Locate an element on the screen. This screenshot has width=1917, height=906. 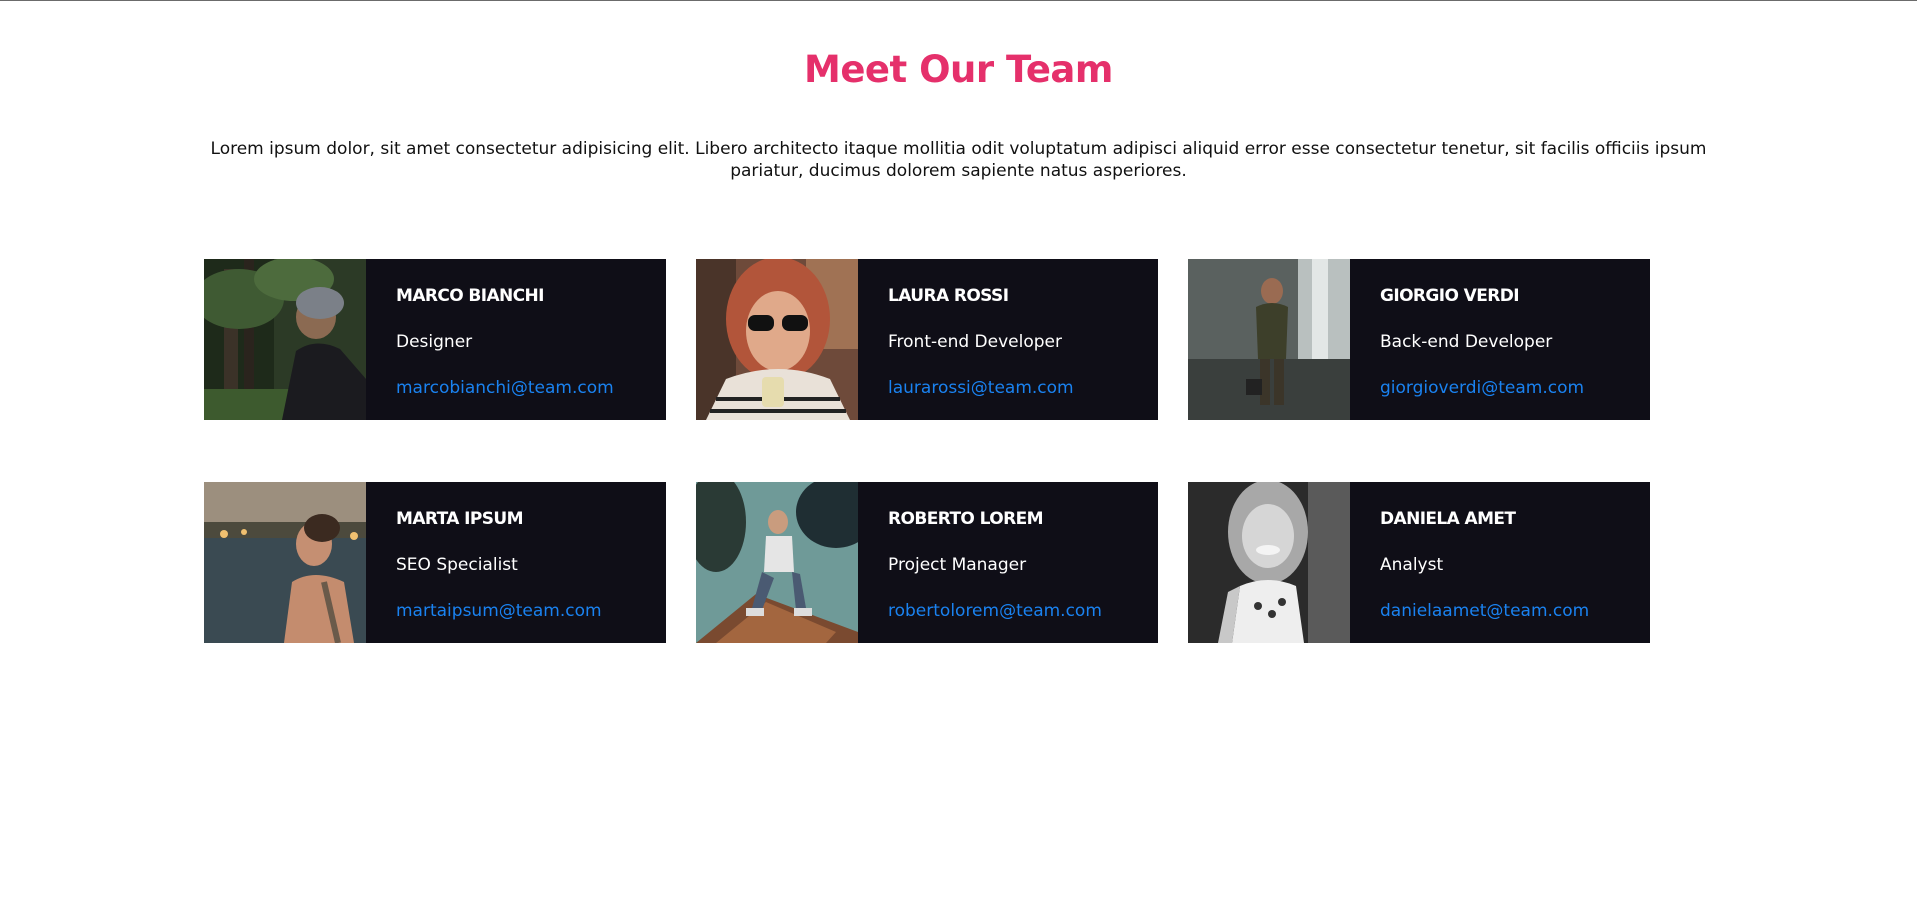
member-email-link: martaipsum@team.com is located at coordinates (499, 611).